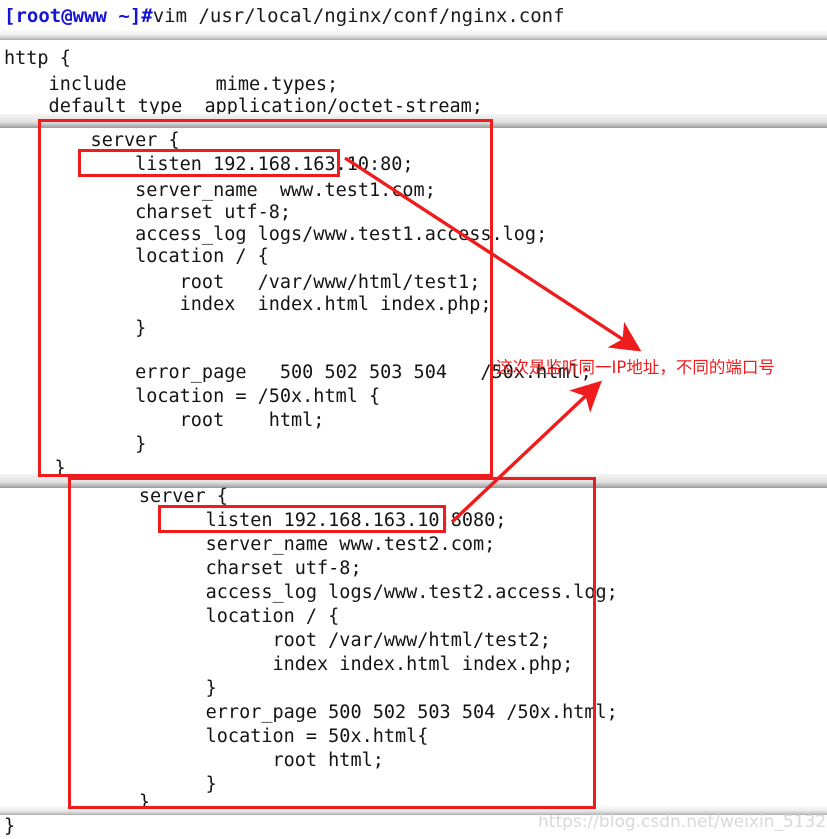 Image resolution: width=827 pixels, height=839 pixels. I want to click on code-server1-open: server {, so click(113, 140).